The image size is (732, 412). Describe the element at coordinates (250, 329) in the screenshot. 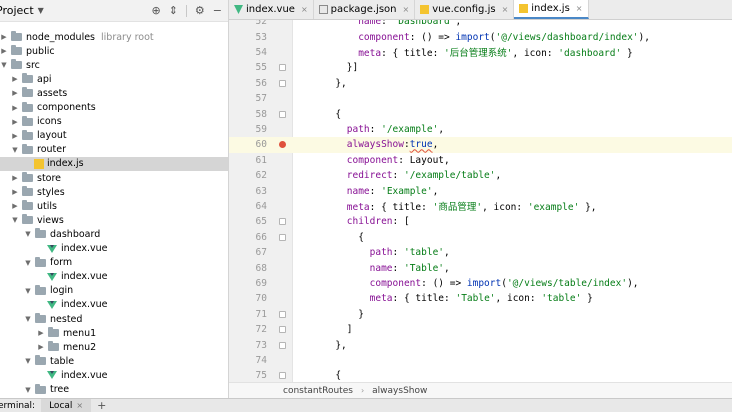

I see `line-number: 72` at that location.